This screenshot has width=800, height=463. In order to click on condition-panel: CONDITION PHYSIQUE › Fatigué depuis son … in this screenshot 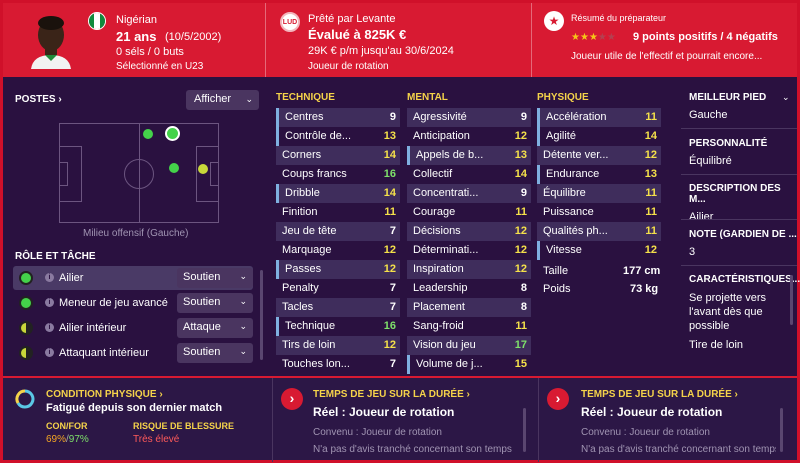, I will do `click(138, 420)`.